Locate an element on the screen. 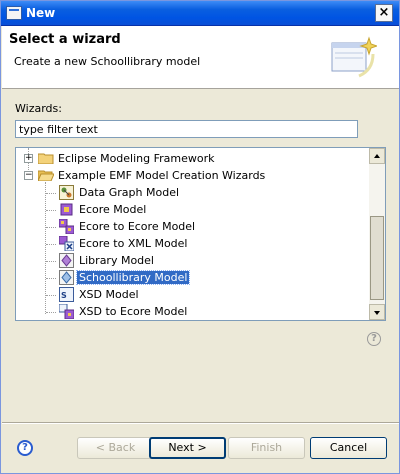  collapse-toggle: − is located at coordinates (28, 175).